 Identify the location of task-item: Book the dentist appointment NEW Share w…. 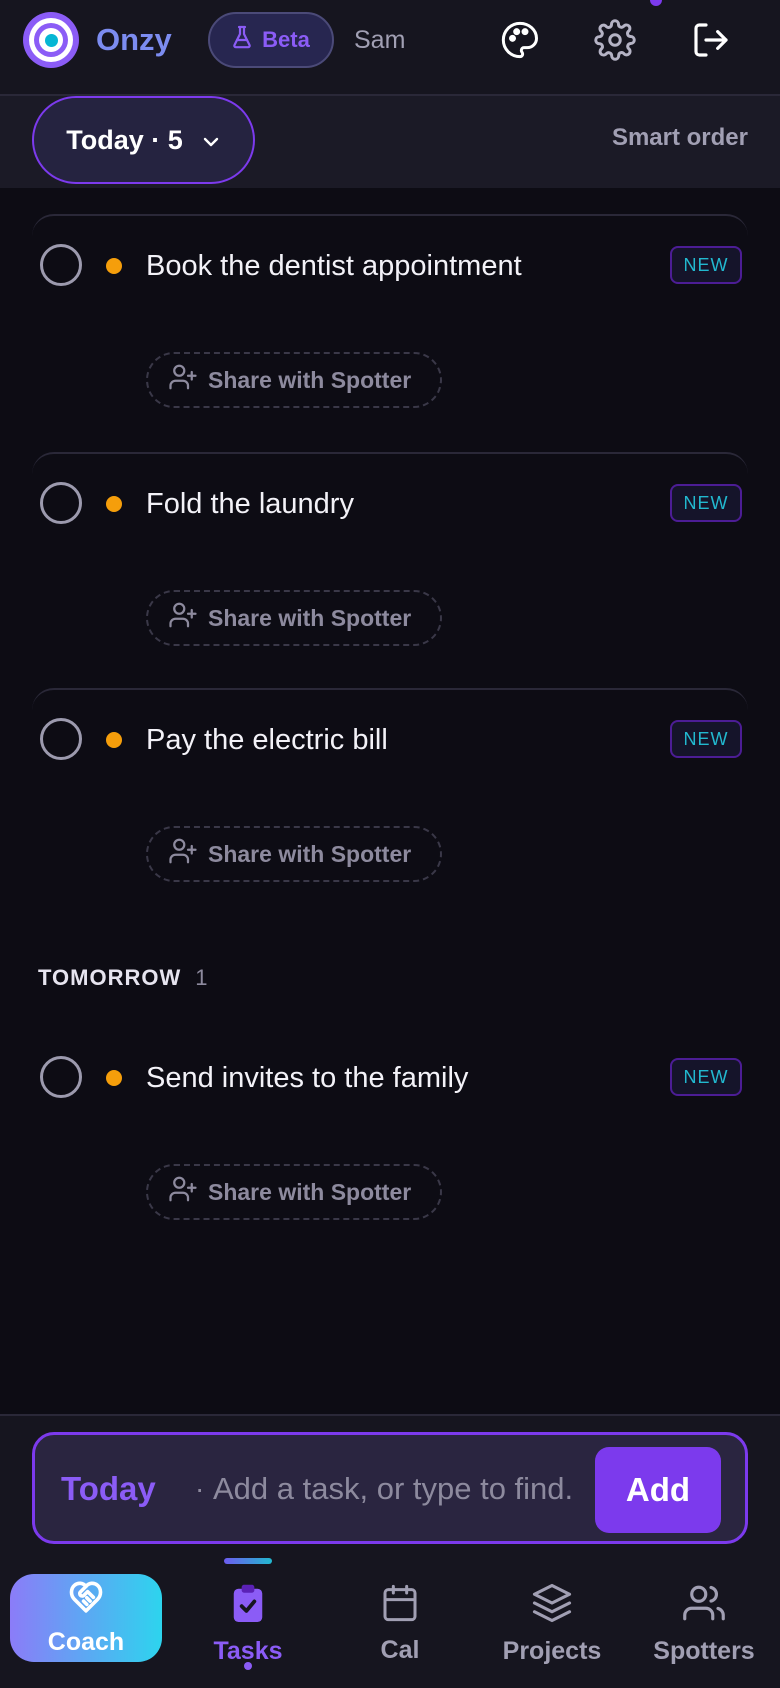
(390, 319).